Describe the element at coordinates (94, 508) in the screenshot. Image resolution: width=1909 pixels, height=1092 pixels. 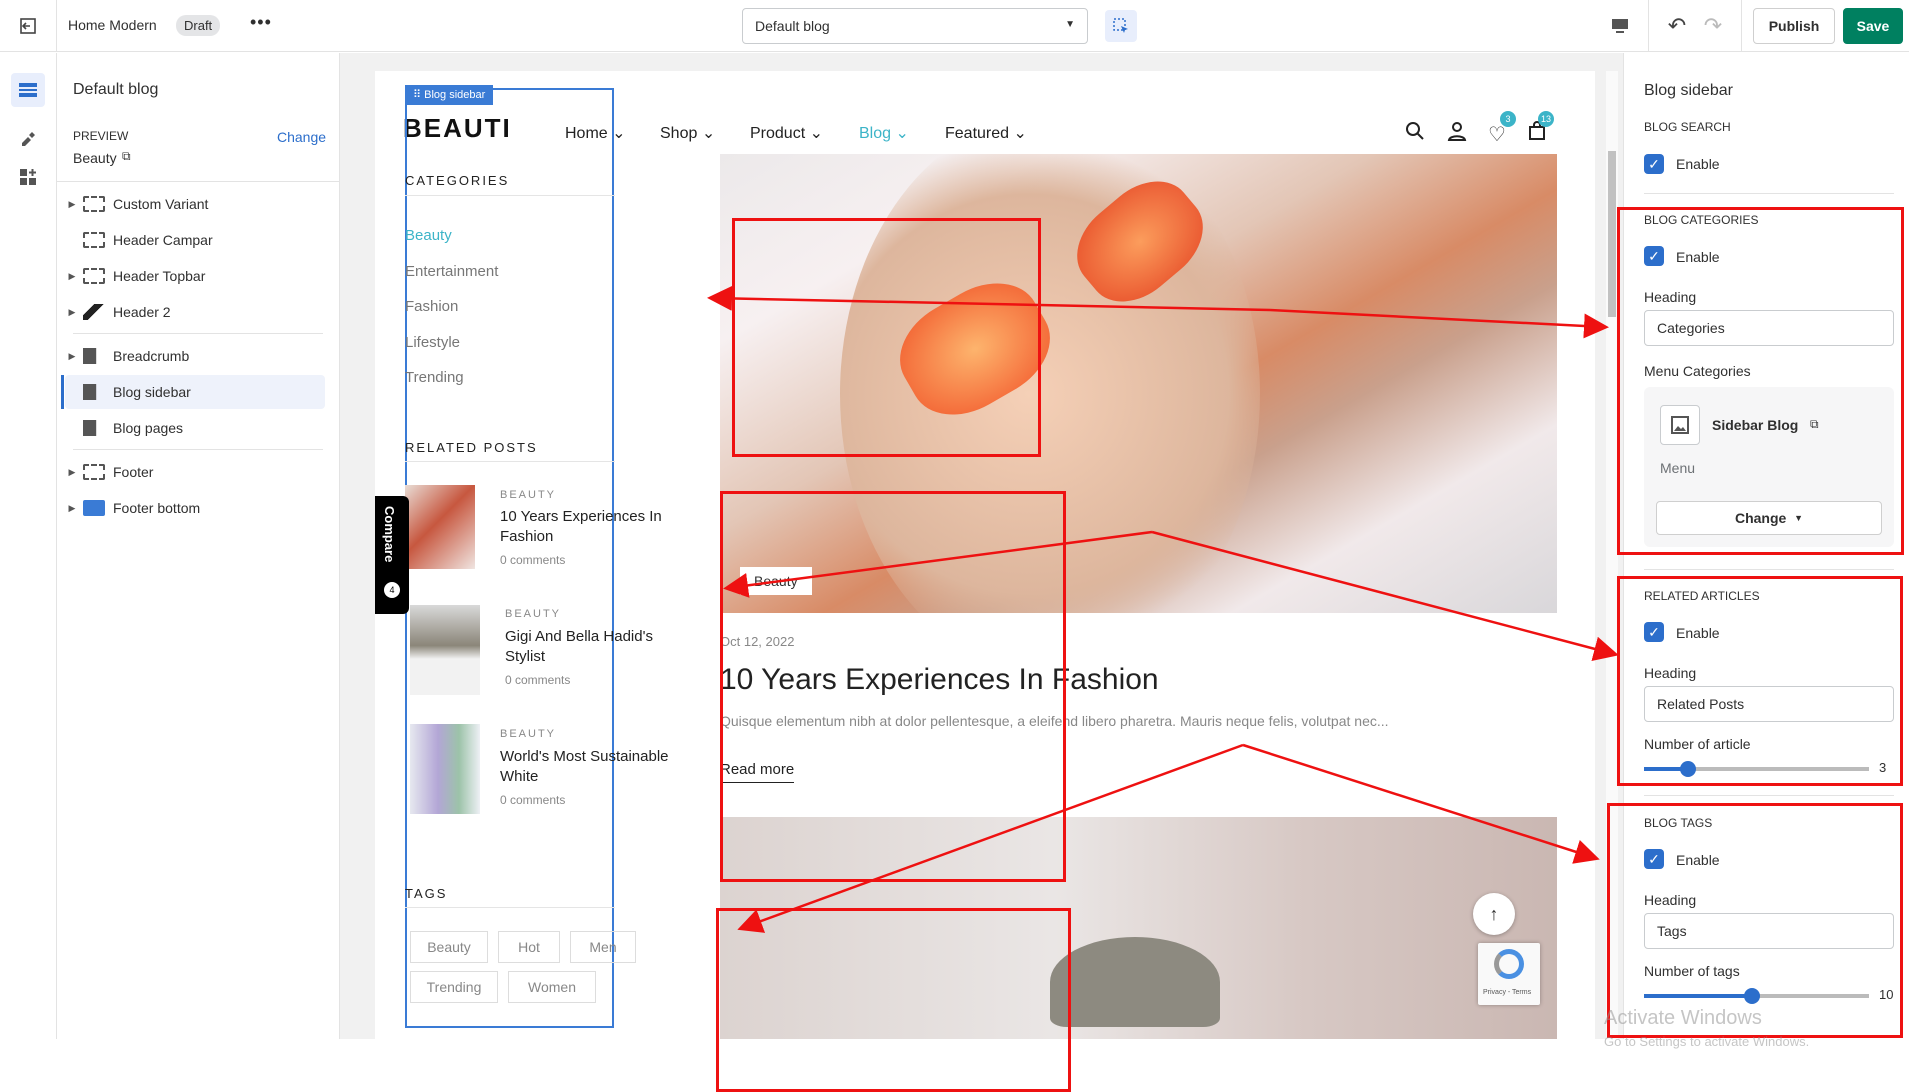
I see `footer-icon` at that location.